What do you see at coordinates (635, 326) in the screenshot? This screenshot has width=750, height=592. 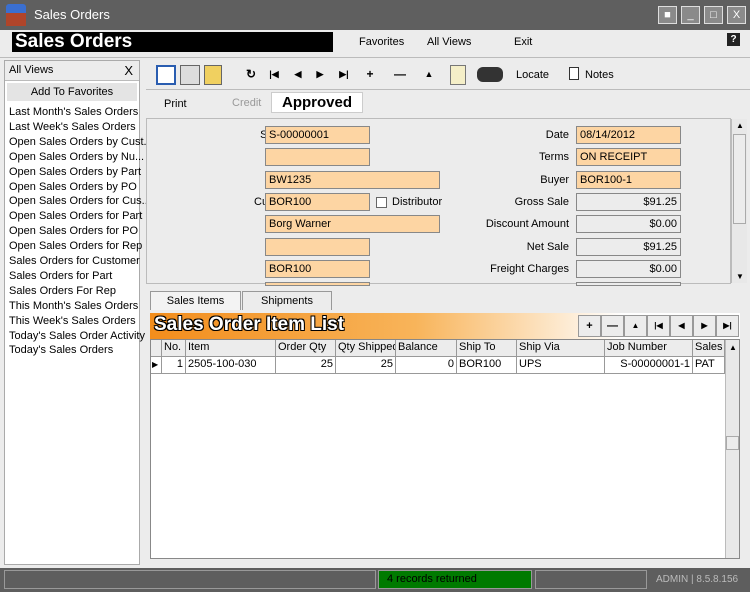 I see `move-up-icon: ▲` at bounding box center [635, 326].